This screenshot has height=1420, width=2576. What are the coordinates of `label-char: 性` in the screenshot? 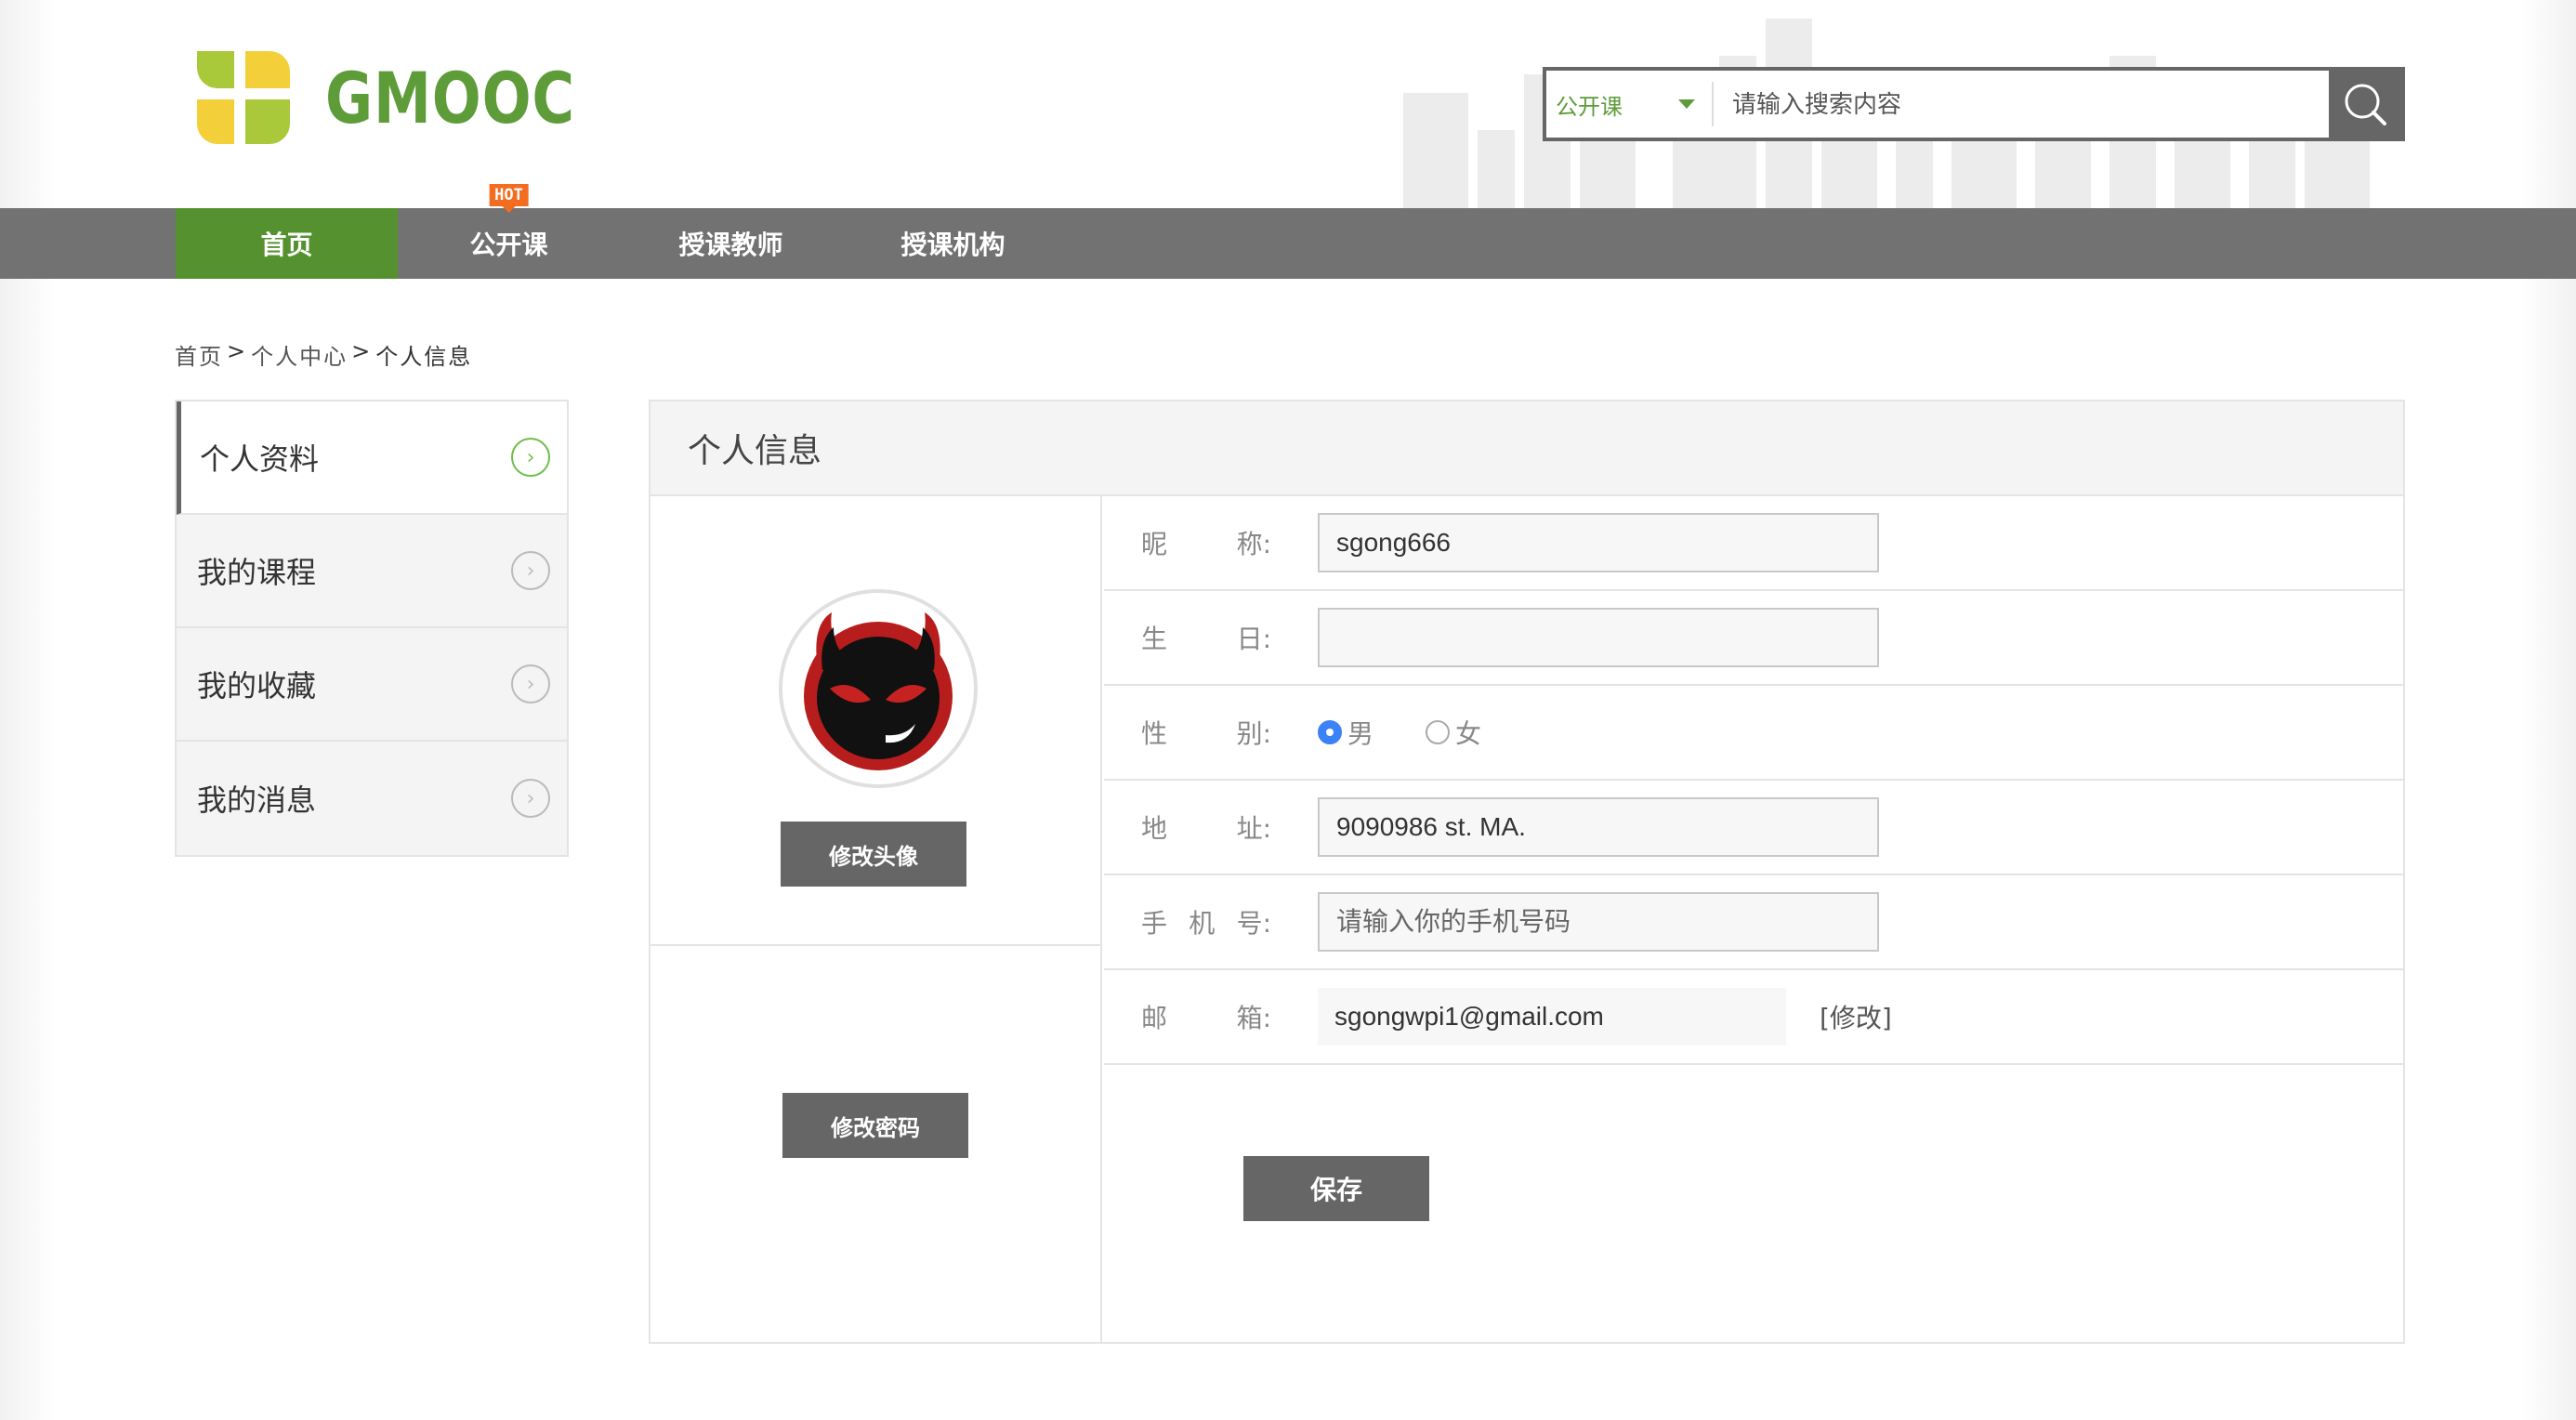 It's located at (1154, 733).